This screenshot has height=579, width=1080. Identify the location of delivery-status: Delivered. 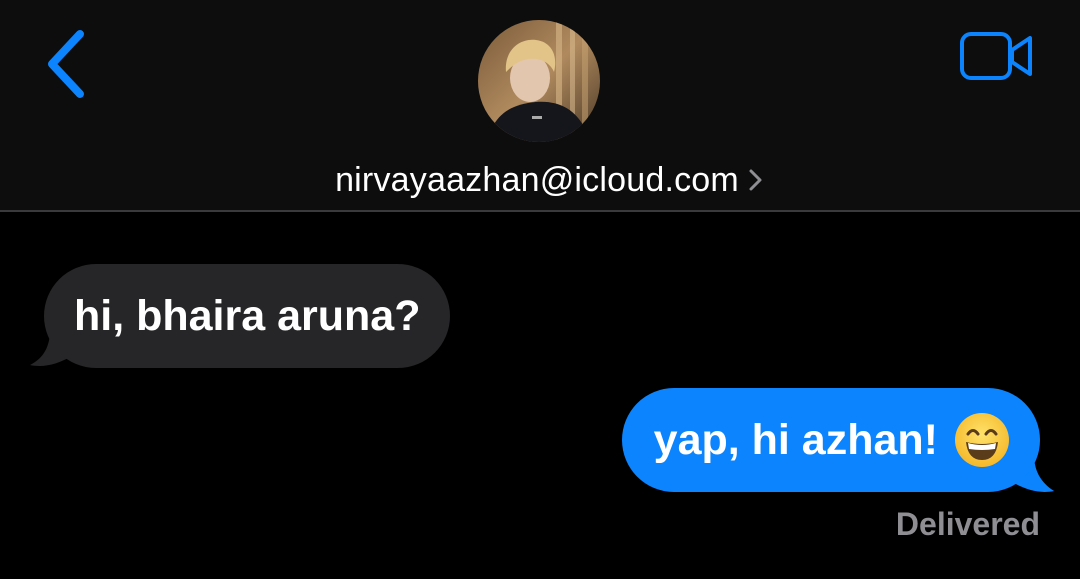
(967, 524).